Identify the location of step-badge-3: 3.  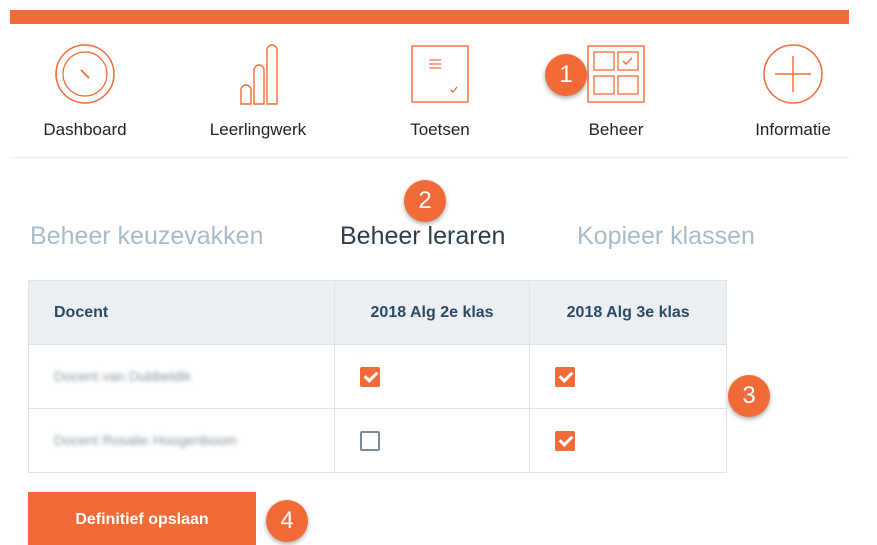
(749, 396).